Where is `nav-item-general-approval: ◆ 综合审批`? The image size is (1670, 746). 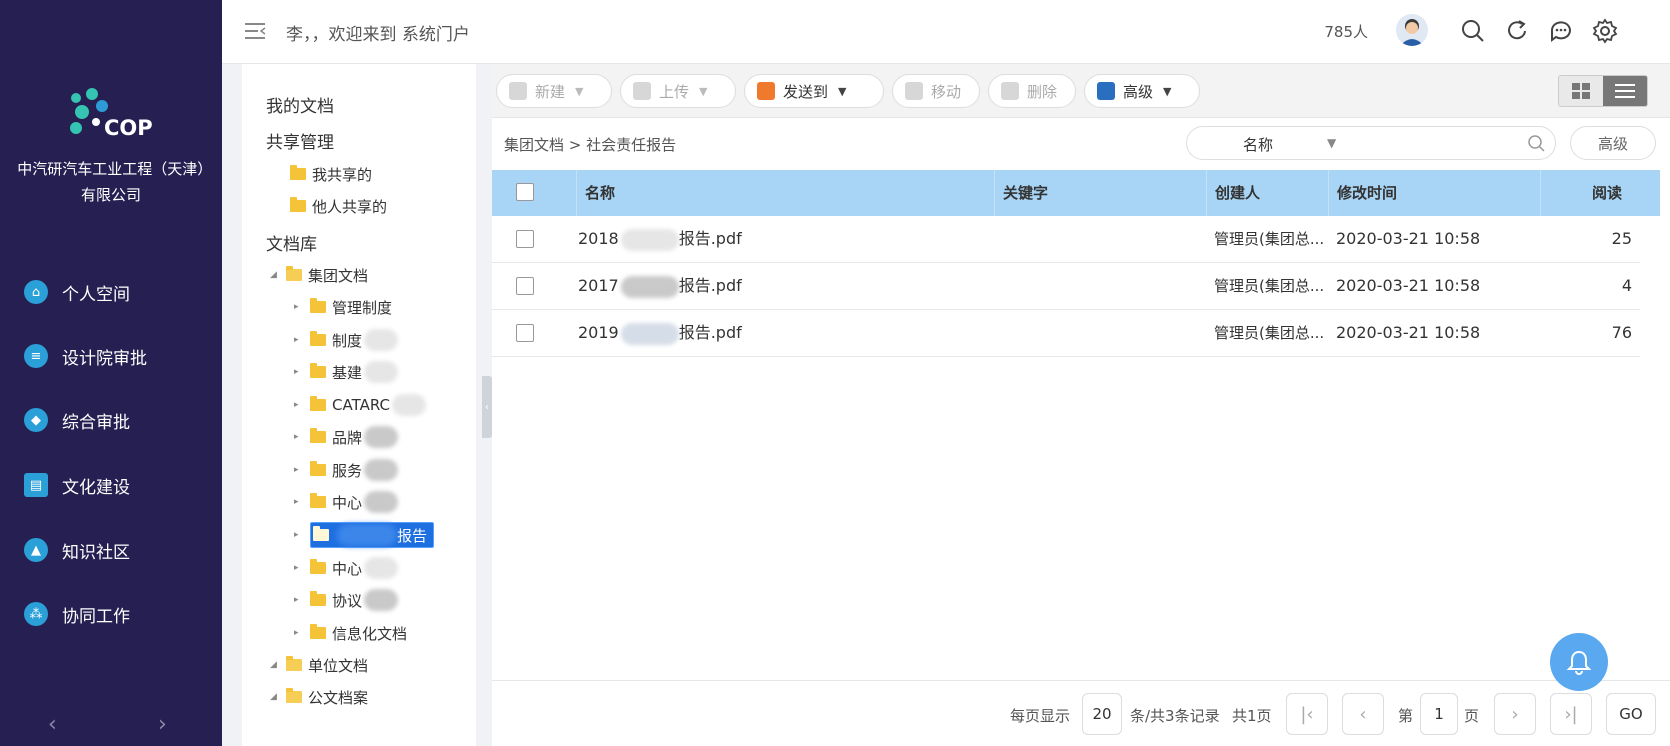
nav-item-general-approval: ◆ 综合审批 is located at coordinates (119, 420).